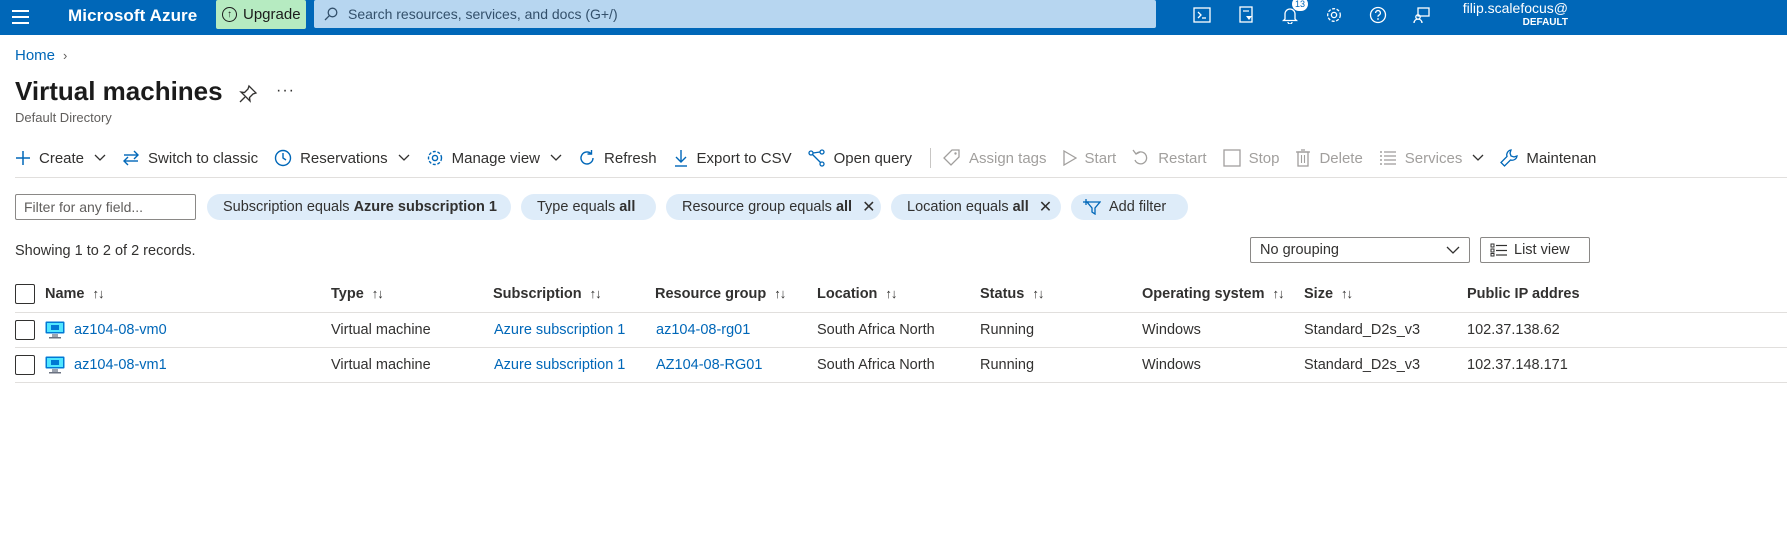 This screenshot has width=1787, height=553. I want to click on breadcrumb: Home ›, so click(41, 55).